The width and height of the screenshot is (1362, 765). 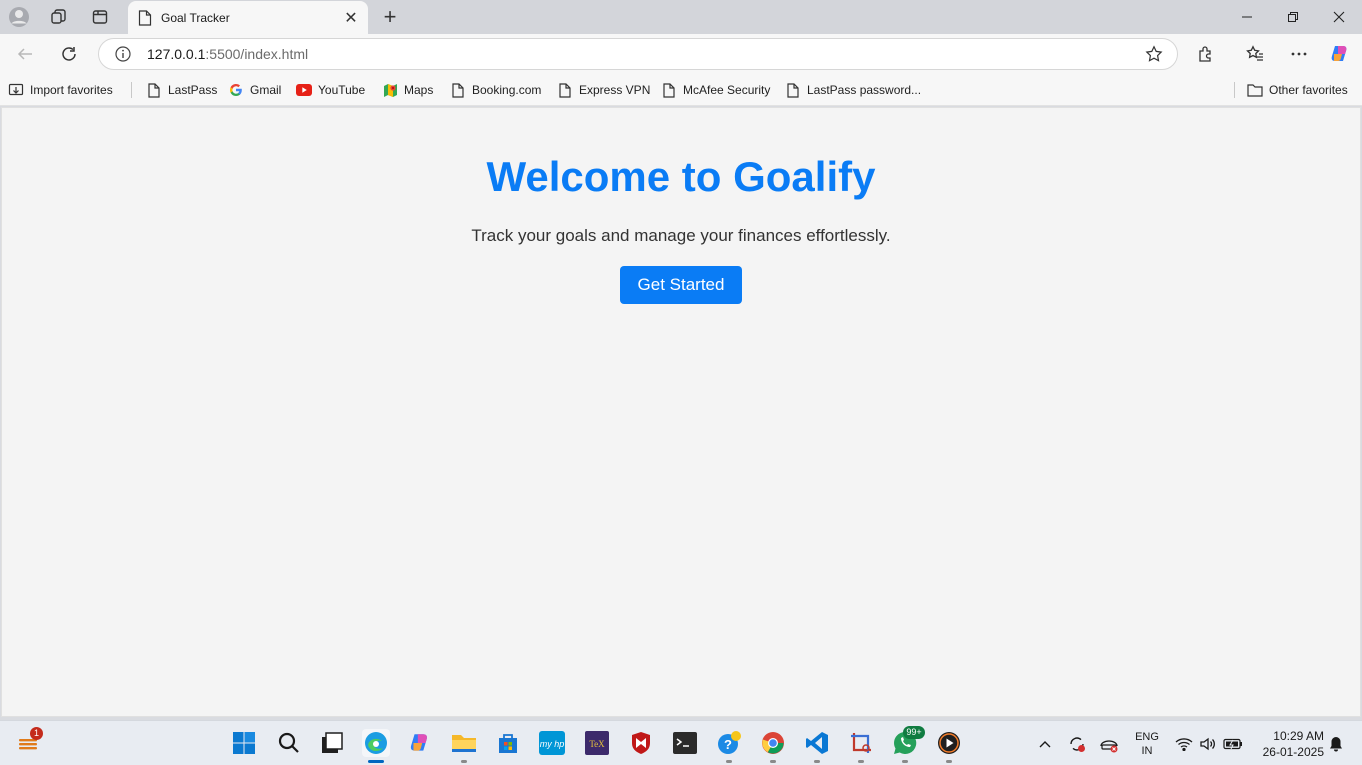 What do you see at coordinates (390, 16) in the screenshot?
I see `new-tab-icon: +` at bounding box center [390, 16].